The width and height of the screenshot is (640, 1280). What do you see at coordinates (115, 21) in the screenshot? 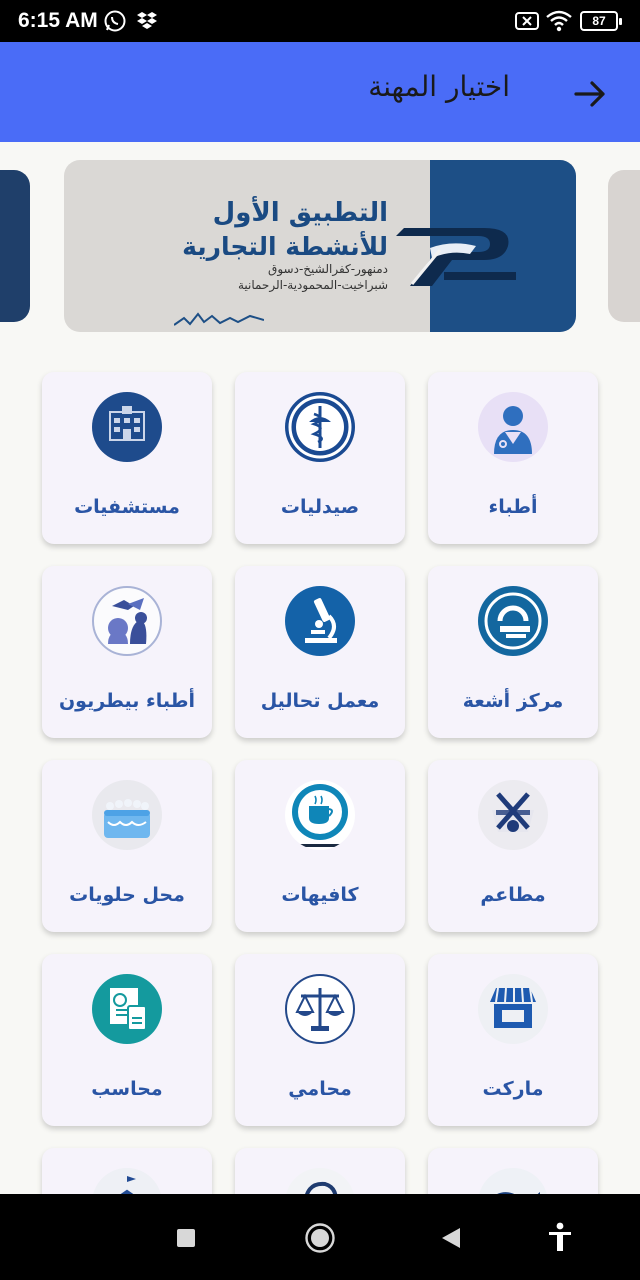
I see `whatsapp-icon` at bounding box center [115, 21].